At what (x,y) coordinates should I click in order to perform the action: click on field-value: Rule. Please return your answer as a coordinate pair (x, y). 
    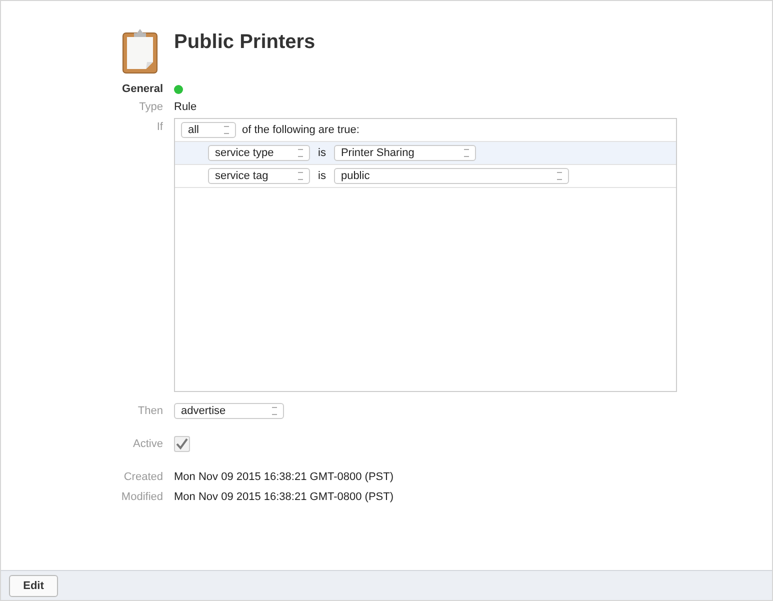
    Looking at the image, I should click on (185, 107).